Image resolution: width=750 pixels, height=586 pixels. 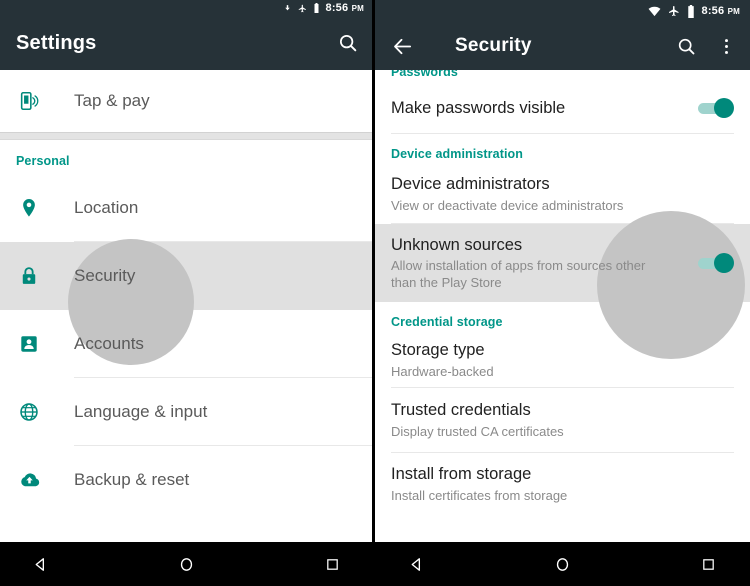 What do you see at coordinates (654, 11) in the screenshot?
I see `wifi-icon` at bounding box center [654, 11].